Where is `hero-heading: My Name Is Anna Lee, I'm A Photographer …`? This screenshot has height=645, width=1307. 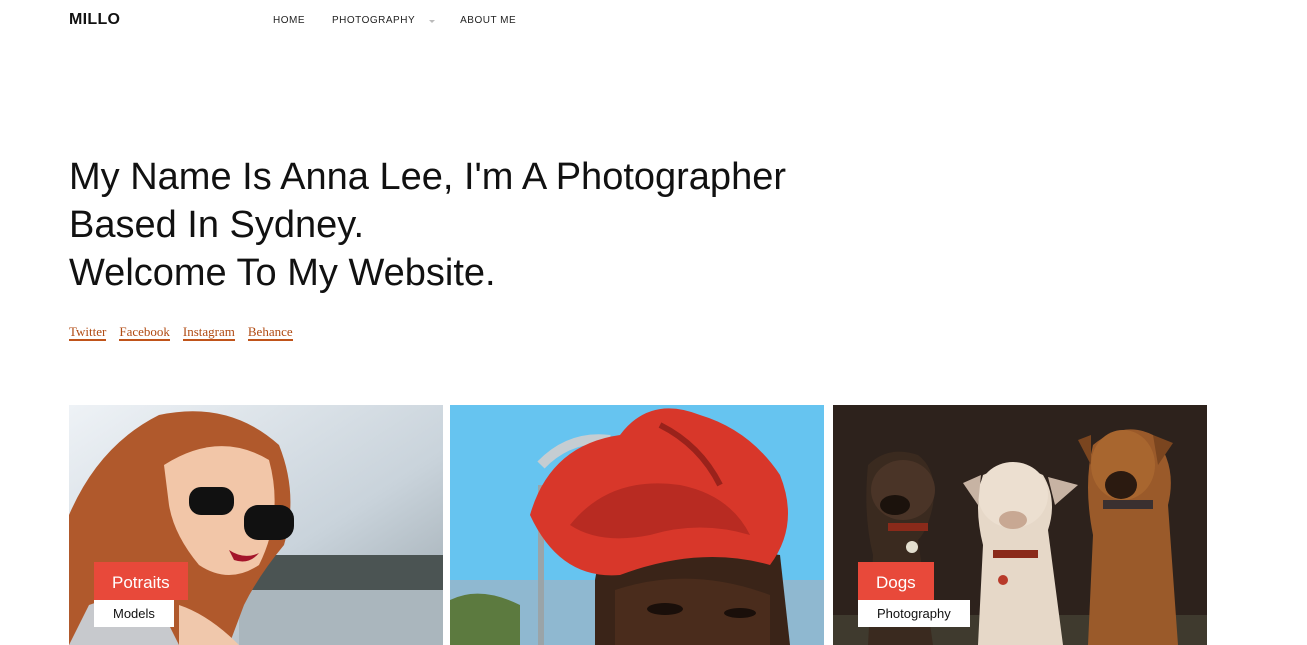 hero-heading: My Name Is Anna Lee, I'm A Photographer … is located at coordinates (479, 225).